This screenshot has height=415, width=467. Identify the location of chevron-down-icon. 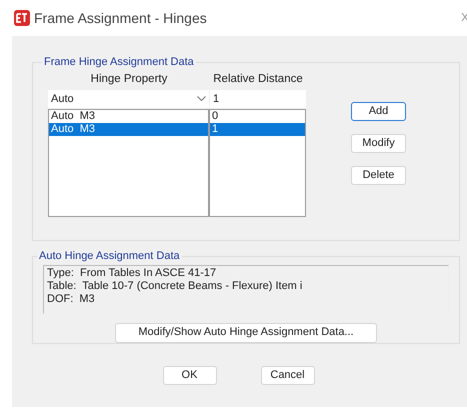
(201, 99).